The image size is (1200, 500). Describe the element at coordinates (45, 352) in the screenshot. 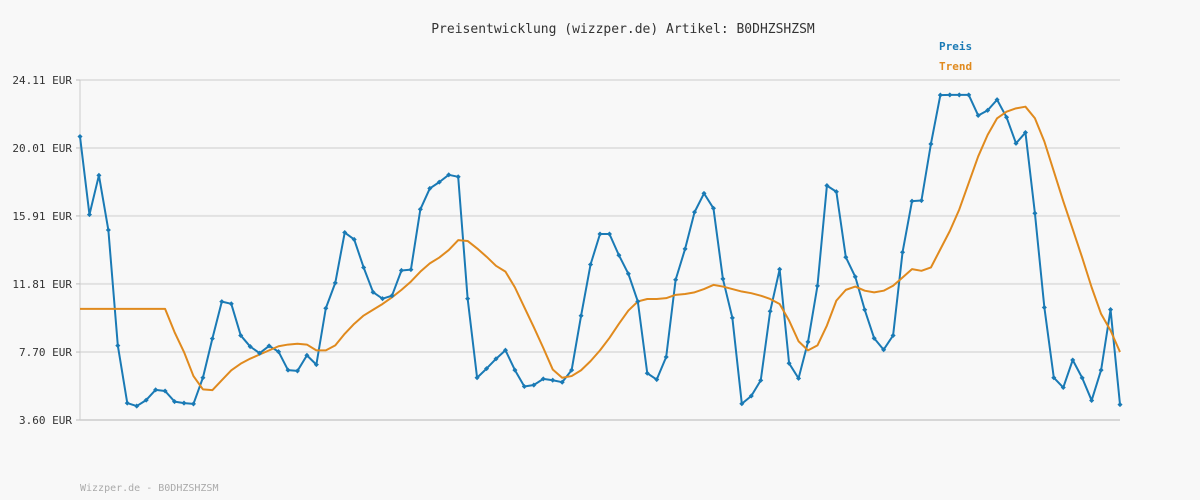

I see `y-tick-label: 7.70 EUR` at that location.